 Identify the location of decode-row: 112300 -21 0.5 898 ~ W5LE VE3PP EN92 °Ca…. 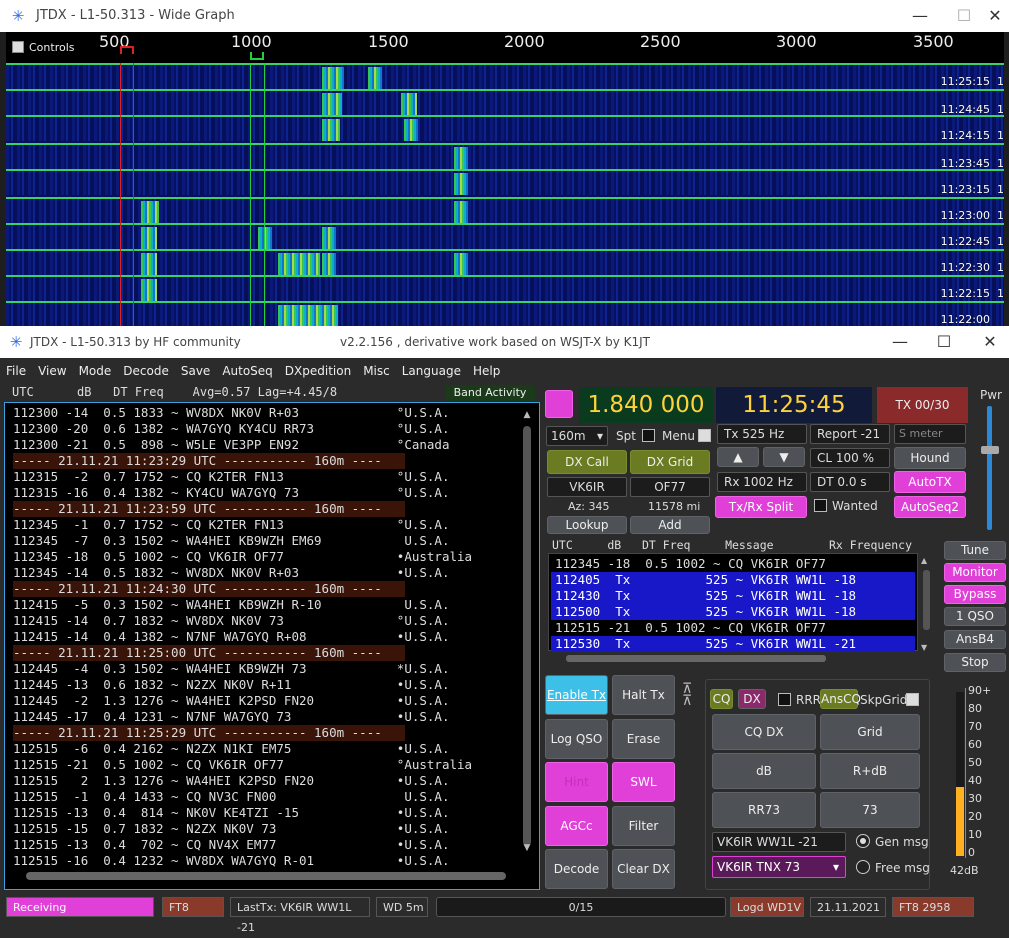
(231, 445).